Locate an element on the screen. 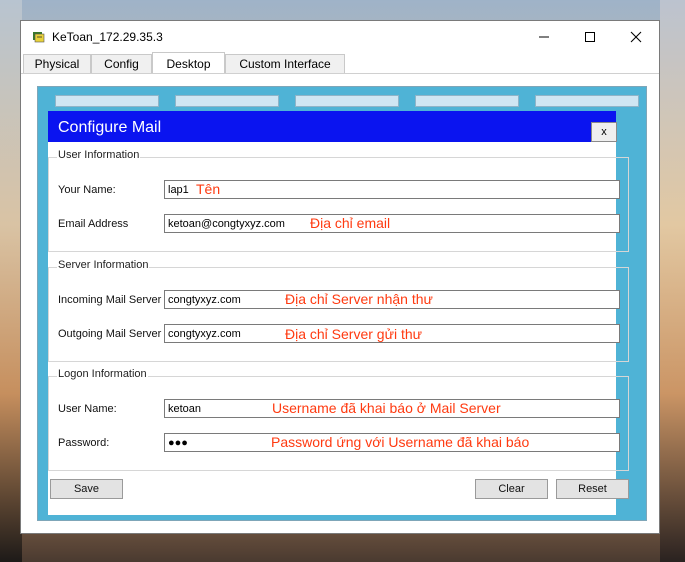 This screenshot has height=562, width=685. tab-bar: Physical Config Desktop Custom Interface is located at coordinates (340, 63).